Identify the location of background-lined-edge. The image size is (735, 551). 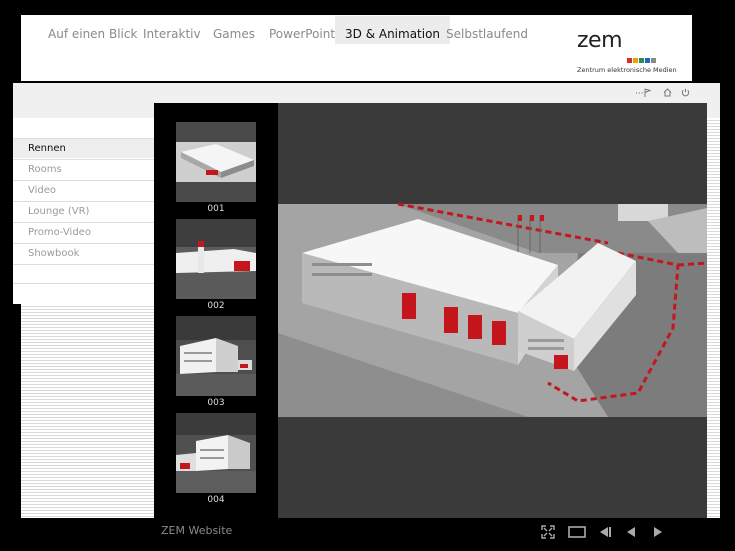
(713, 318).